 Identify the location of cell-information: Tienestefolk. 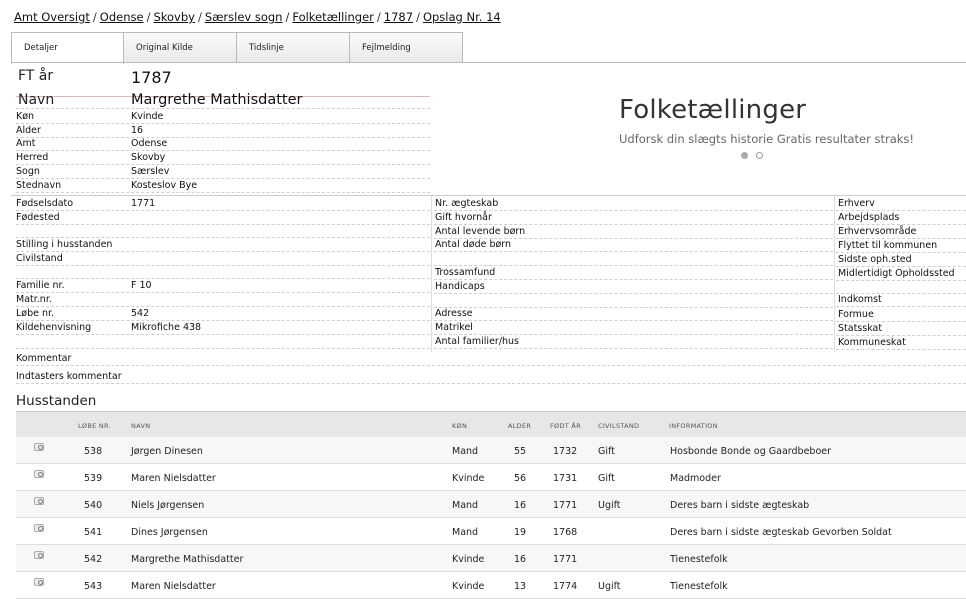
(699, 559).